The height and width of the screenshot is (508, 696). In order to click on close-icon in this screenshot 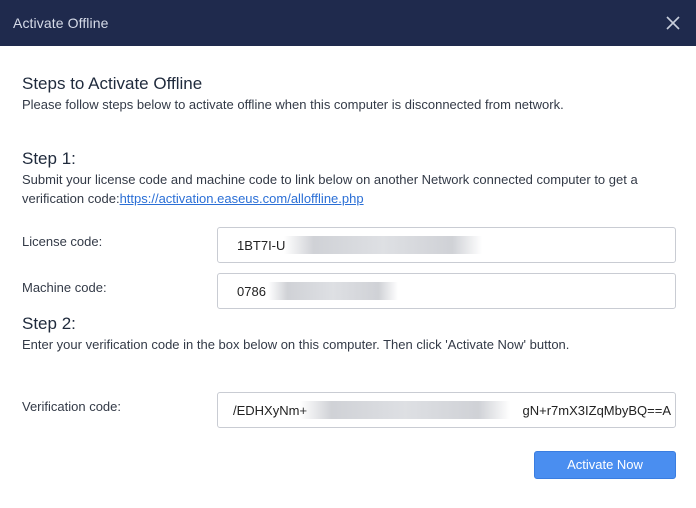, I will do `click(673, 23)`.